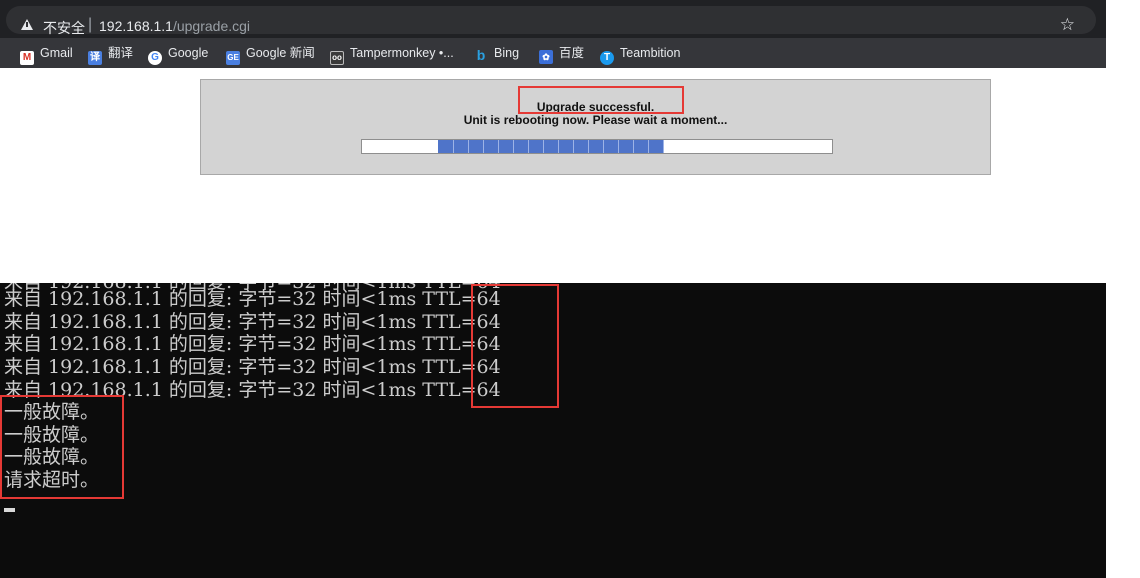 The height and width of the screenshot is (578, 1140). I want to click on bookmark-google-news: GE Google 新闻, so click(270, 55).